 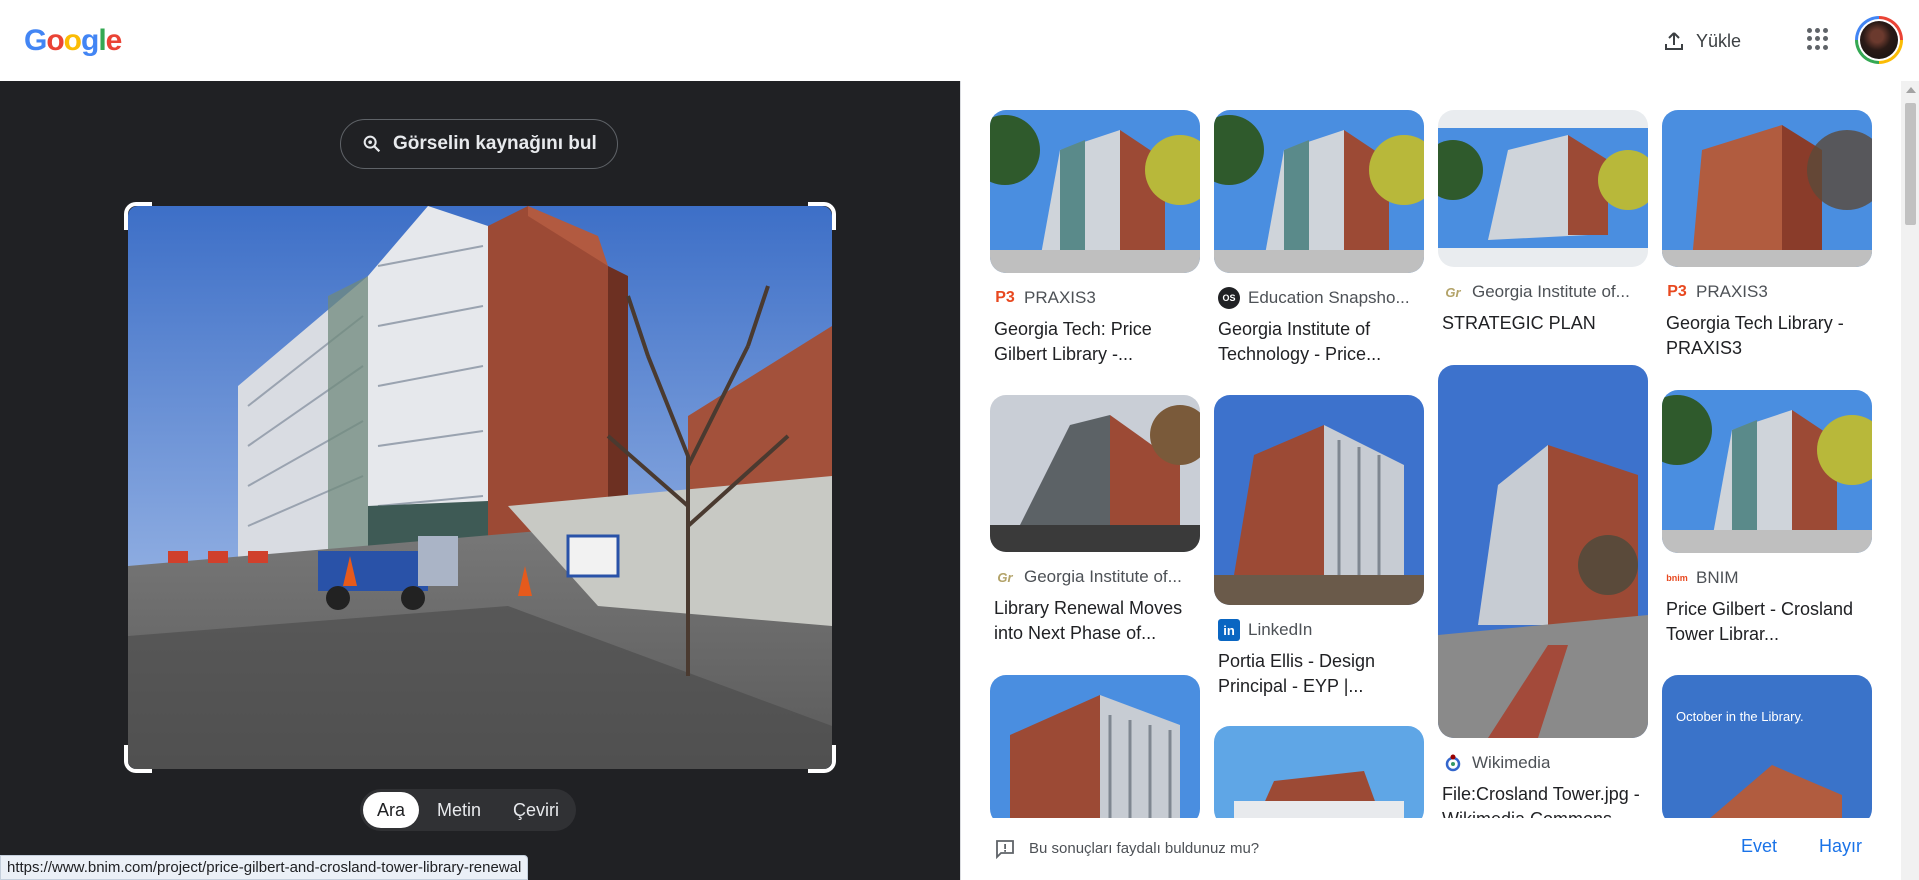 I want to click on crop-handle-bottom-right, so click(x=822, y=759).